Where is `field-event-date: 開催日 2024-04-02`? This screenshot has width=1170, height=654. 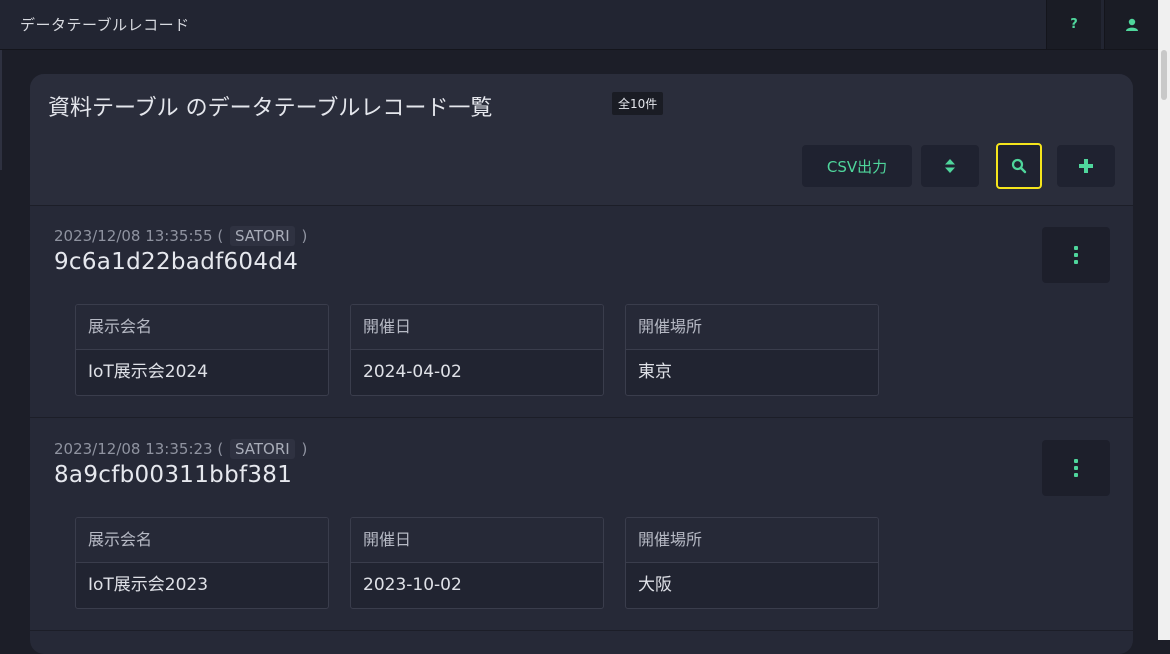
field-event-date: 開催日 2024-04-02 is located at coordinates (477, 350).